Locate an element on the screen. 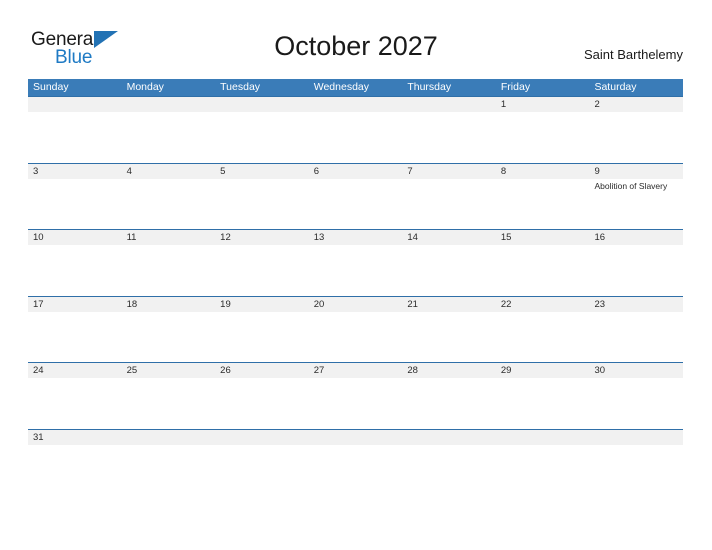 This screenshot has width=712, height=550. day-cell: 5 is located at coordinates (262, 171).